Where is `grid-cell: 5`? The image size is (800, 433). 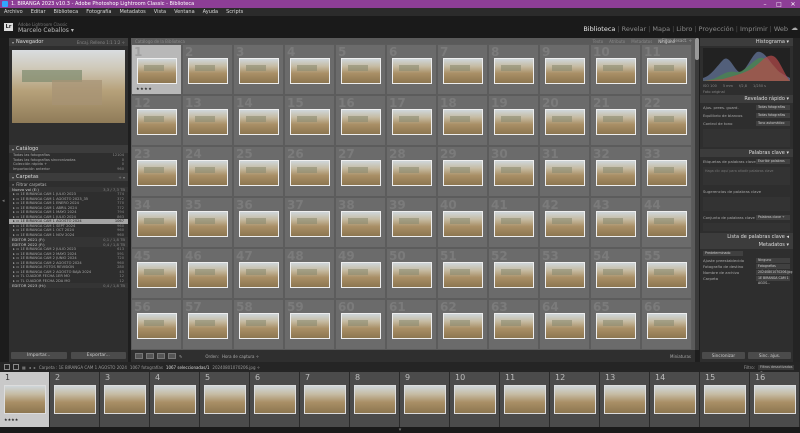 grid-cell: 5 is located at coordinates (360, 69).